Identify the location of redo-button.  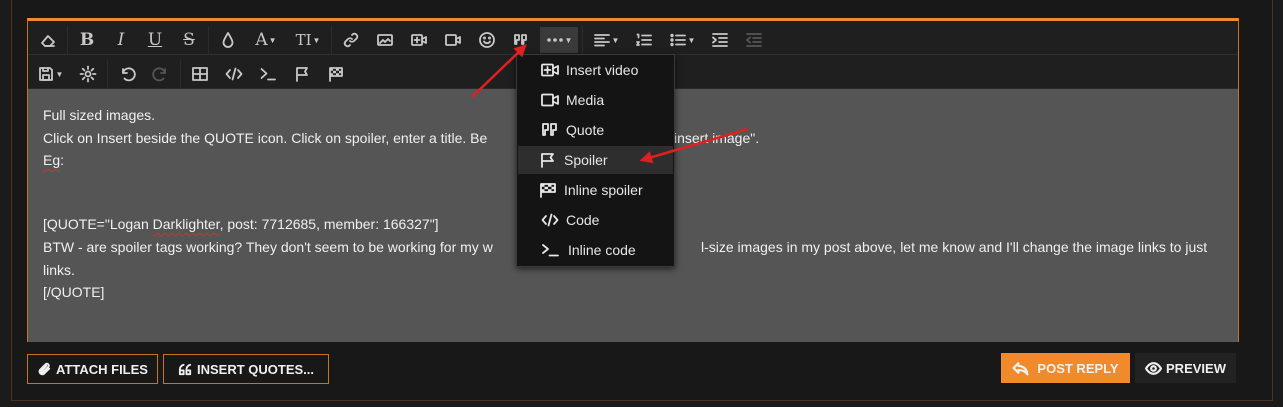
(161, 74).